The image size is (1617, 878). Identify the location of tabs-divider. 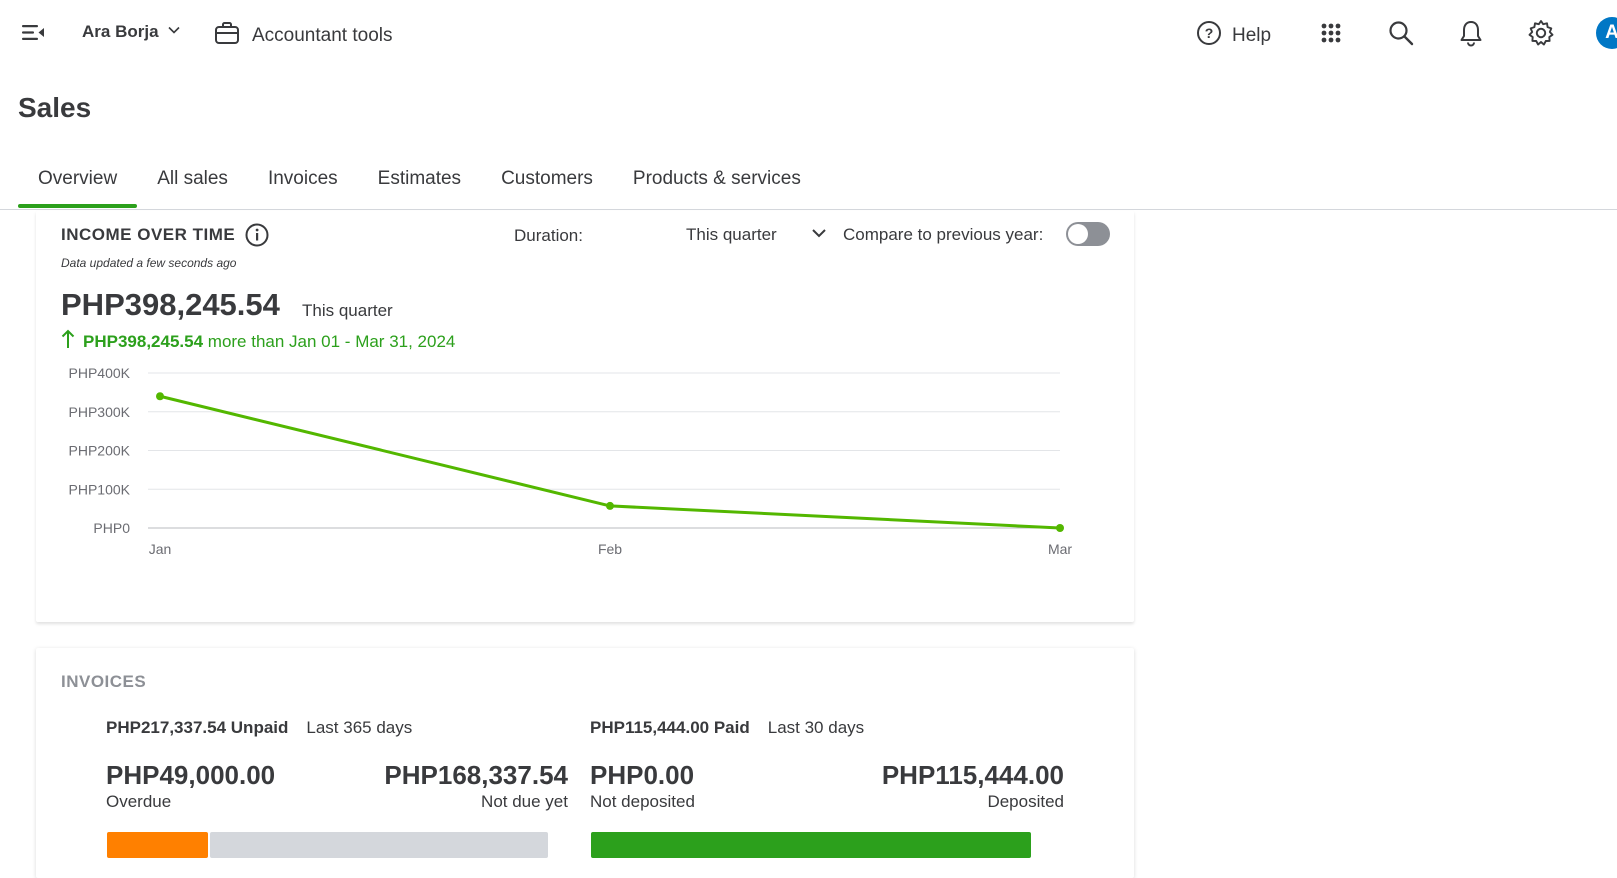
(808, 209).